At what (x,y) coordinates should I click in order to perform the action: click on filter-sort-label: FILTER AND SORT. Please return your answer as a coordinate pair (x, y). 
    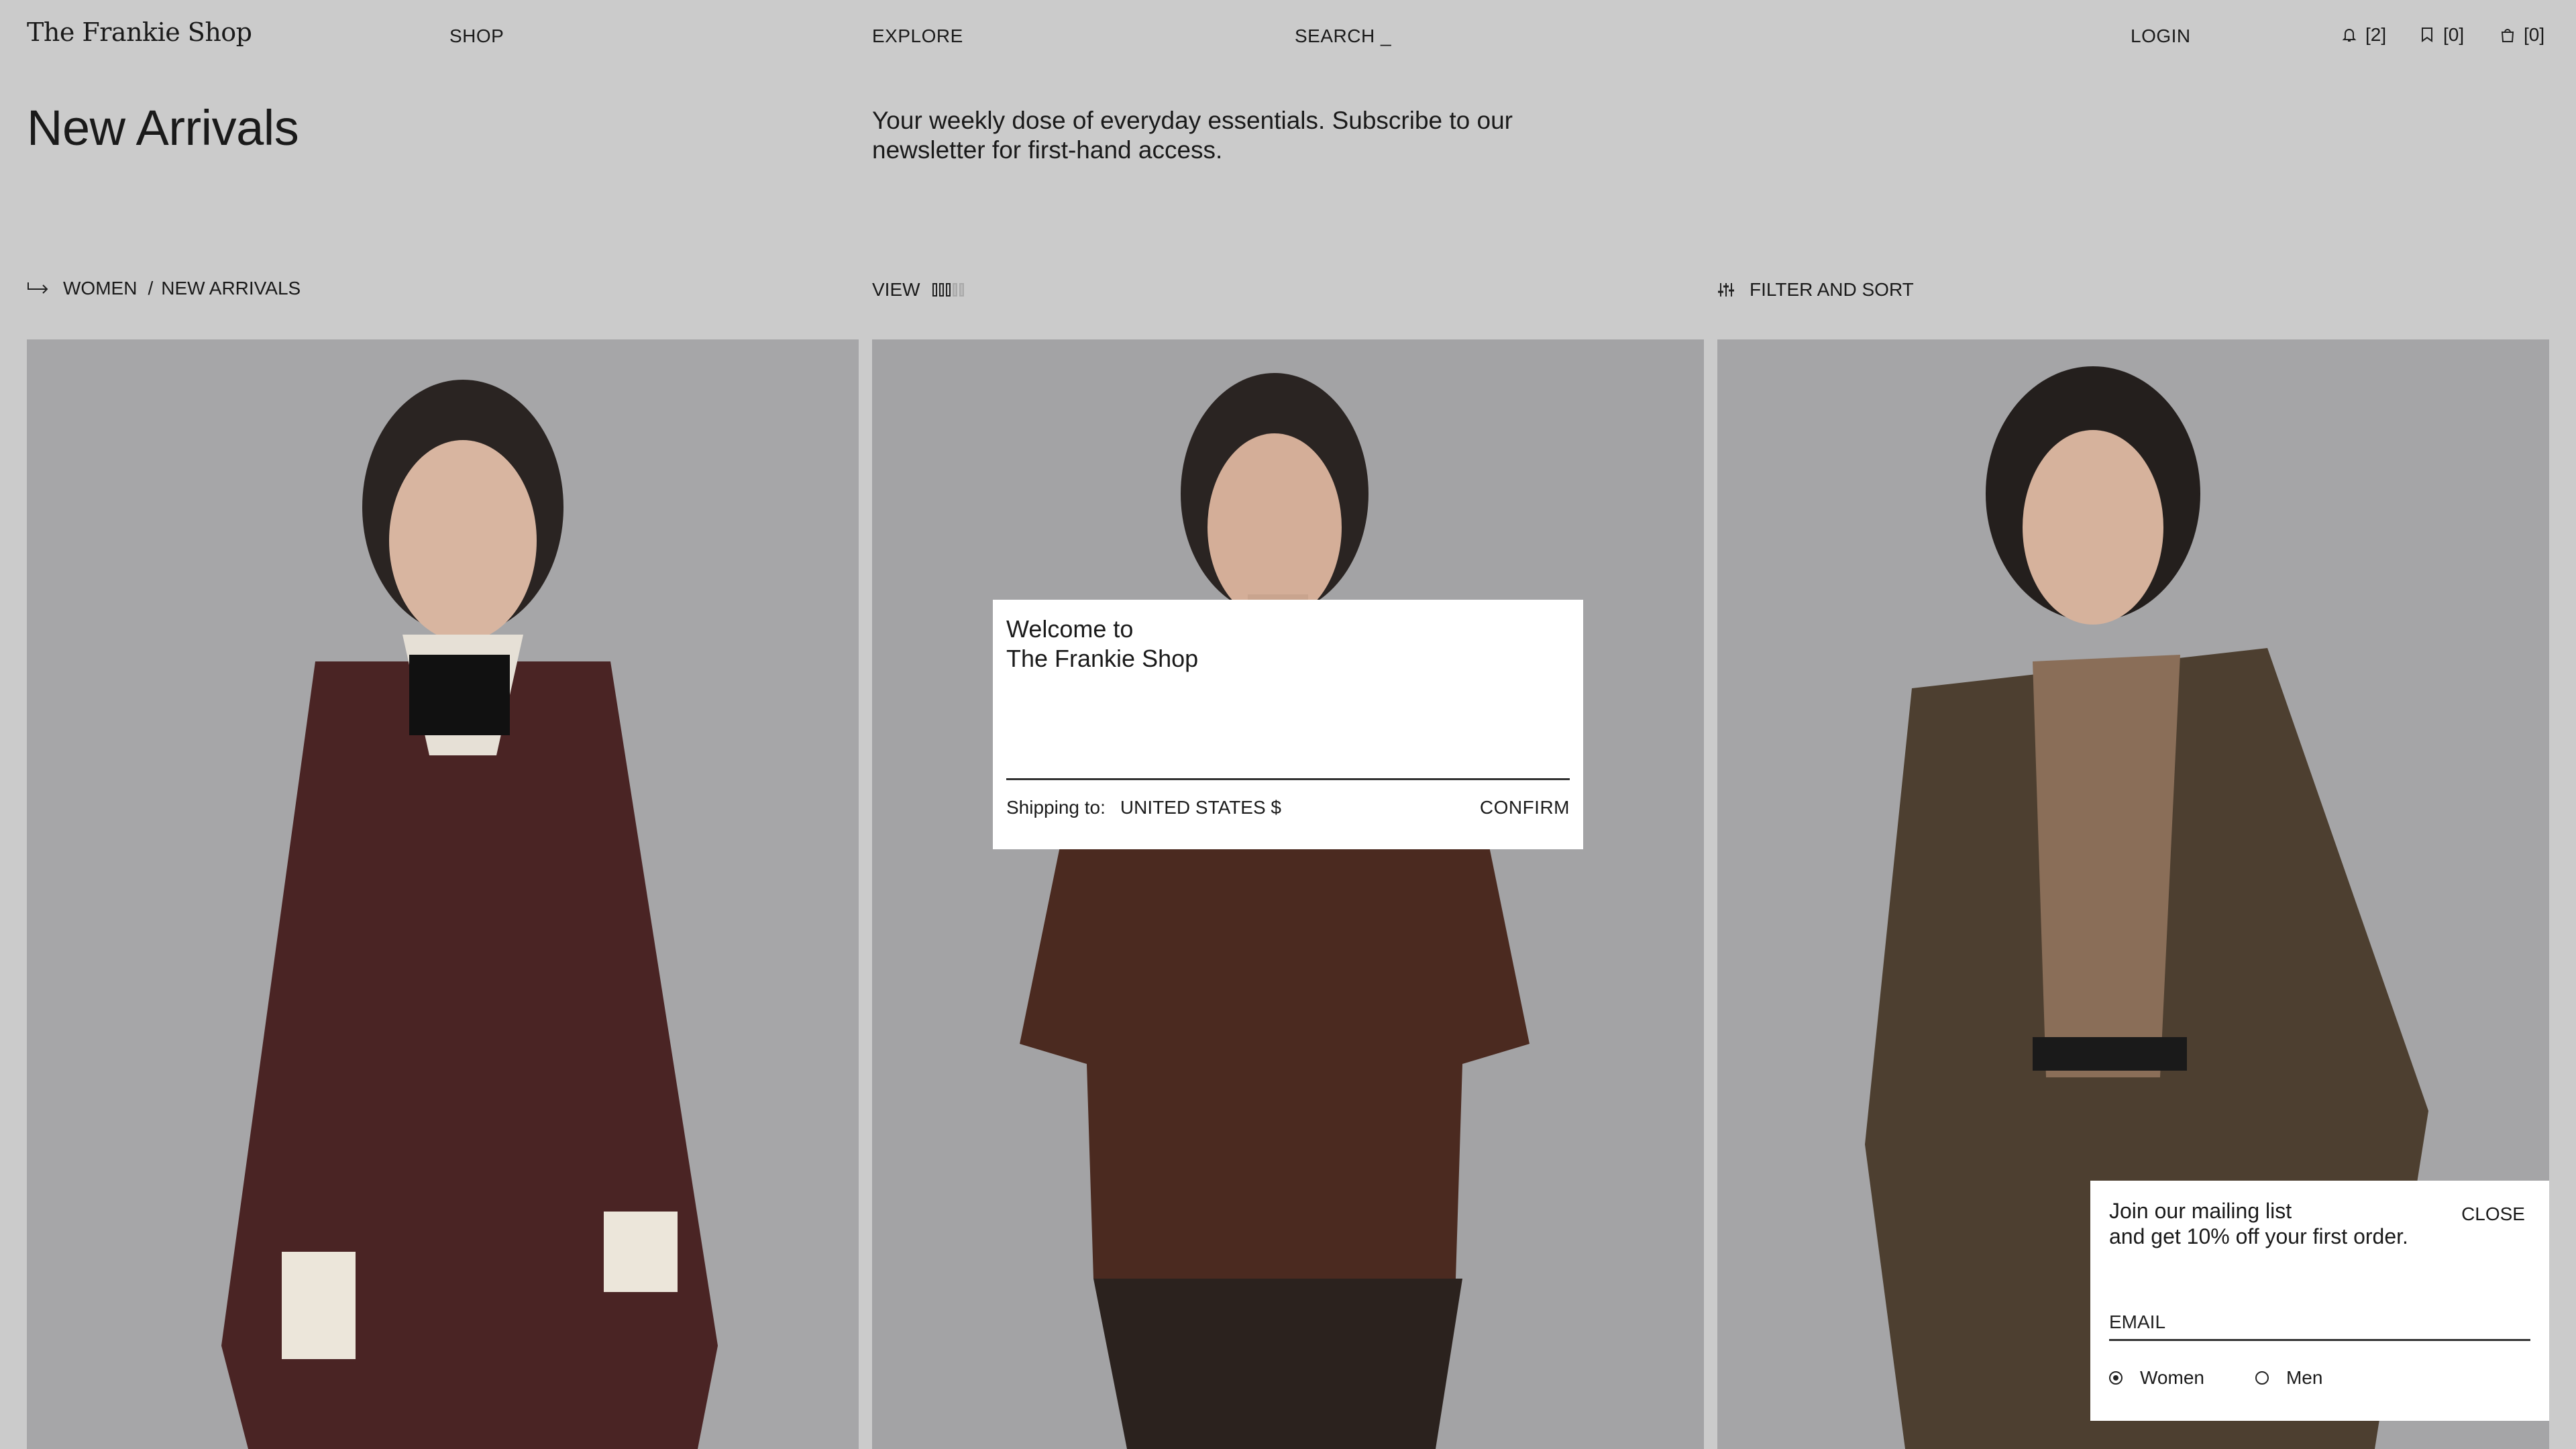
    Looking at the image, I should click on (1832, 289).